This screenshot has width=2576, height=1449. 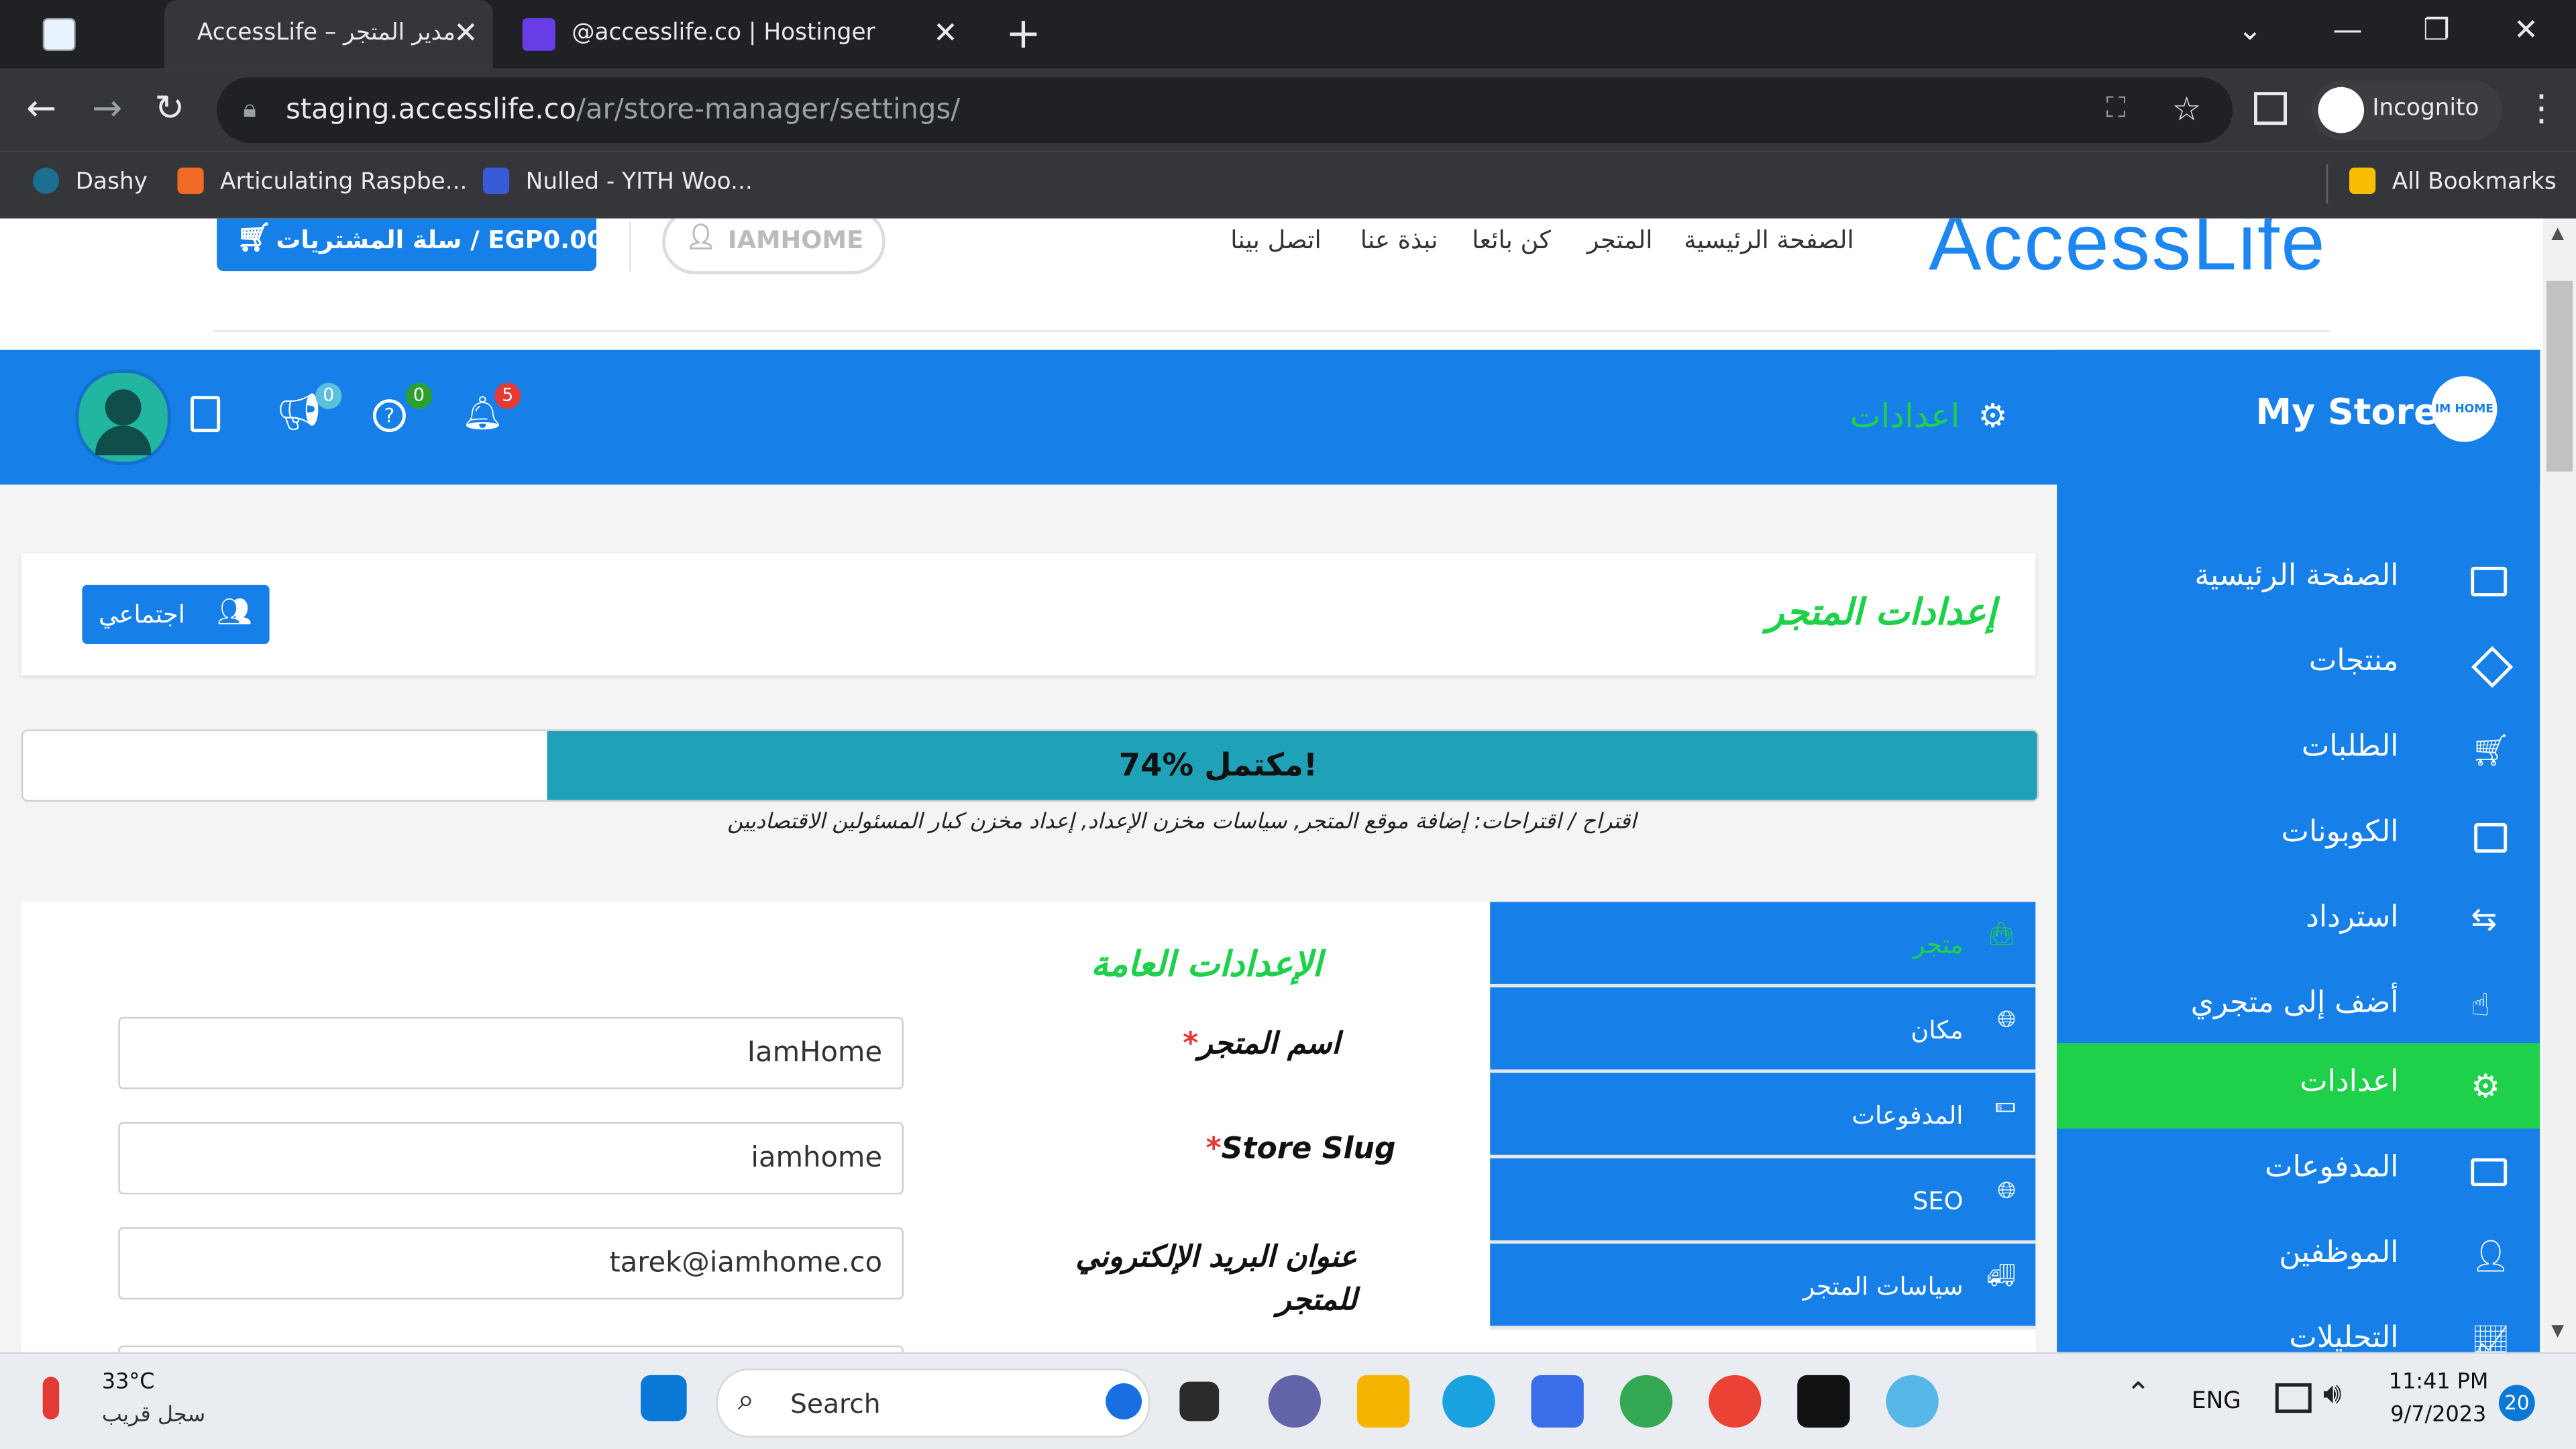 I want to click on restore-icon: ❐, so click(x=2436, y=30).